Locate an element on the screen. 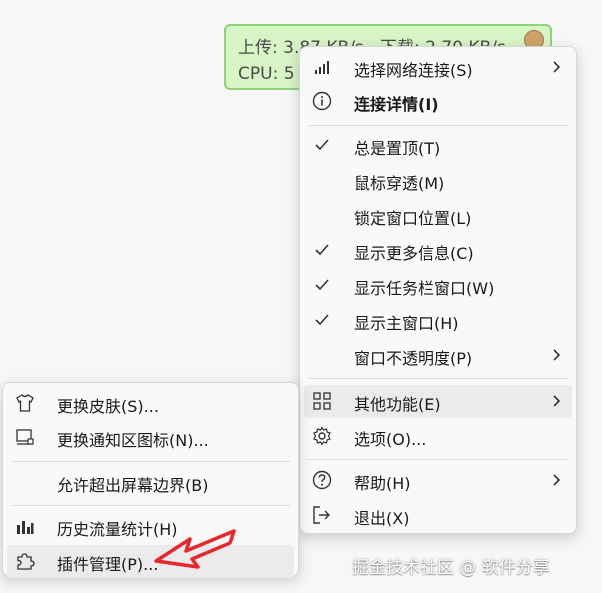 The image size is (602, 593). menu-item-label: 帮助(H) is located at coordinates (382, 483).